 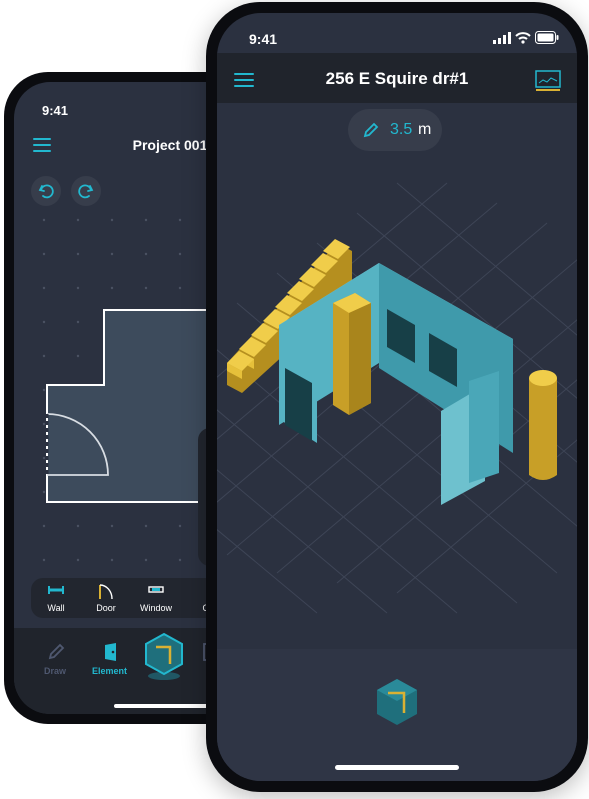 I want to click on tool-window: Window, so click(x=156, y=598).